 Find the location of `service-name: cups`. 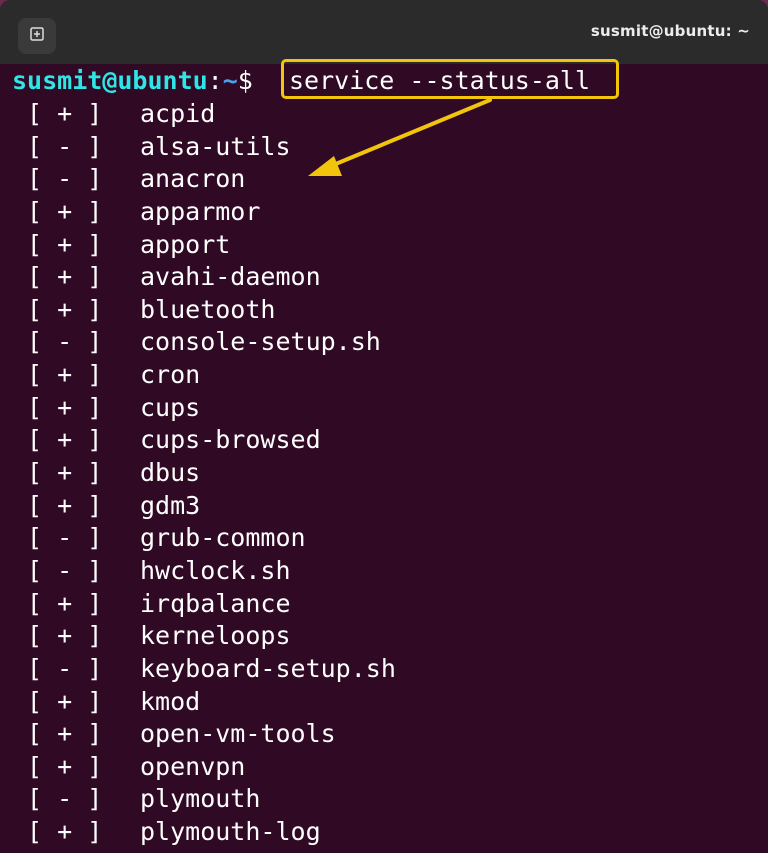

service-name: cups is located at coordinates (170, 407).